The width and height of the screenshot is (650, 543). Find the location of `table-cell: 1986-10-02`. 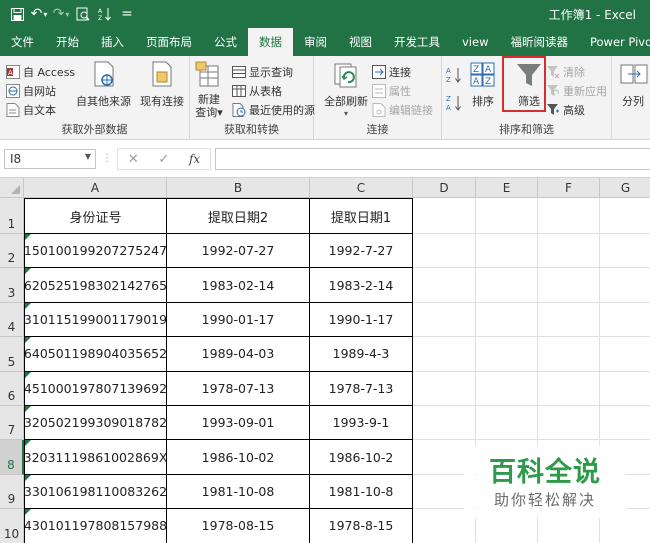

table-cell: 1986-10-02 is located at coordinates (238, 457).